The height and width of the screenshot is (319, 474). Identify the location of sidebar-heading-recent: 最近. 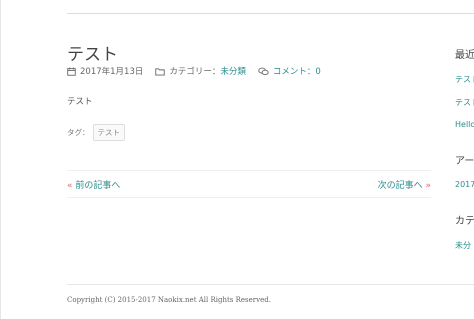
(464, 55).